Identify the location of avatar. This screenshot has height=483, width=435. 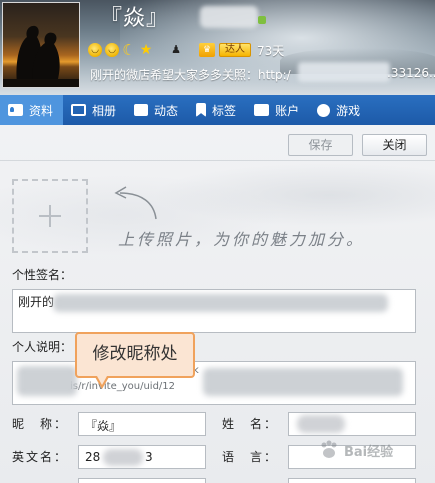
(41, 45).